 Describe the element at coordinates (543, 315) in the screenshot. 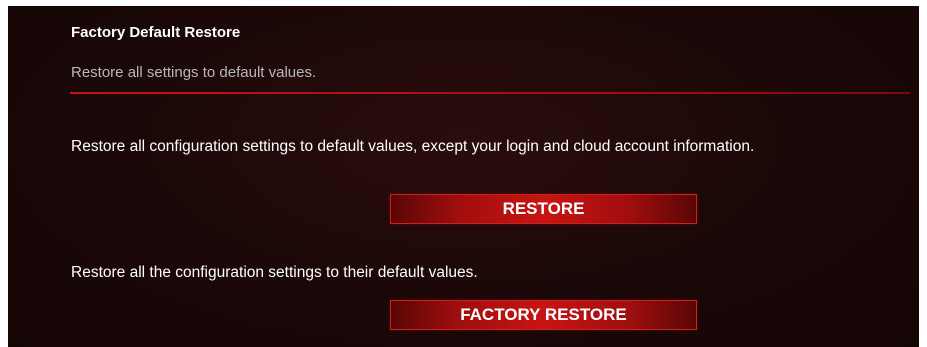

I see `factory-restore-button: FACTORY RESTORE` at that location.